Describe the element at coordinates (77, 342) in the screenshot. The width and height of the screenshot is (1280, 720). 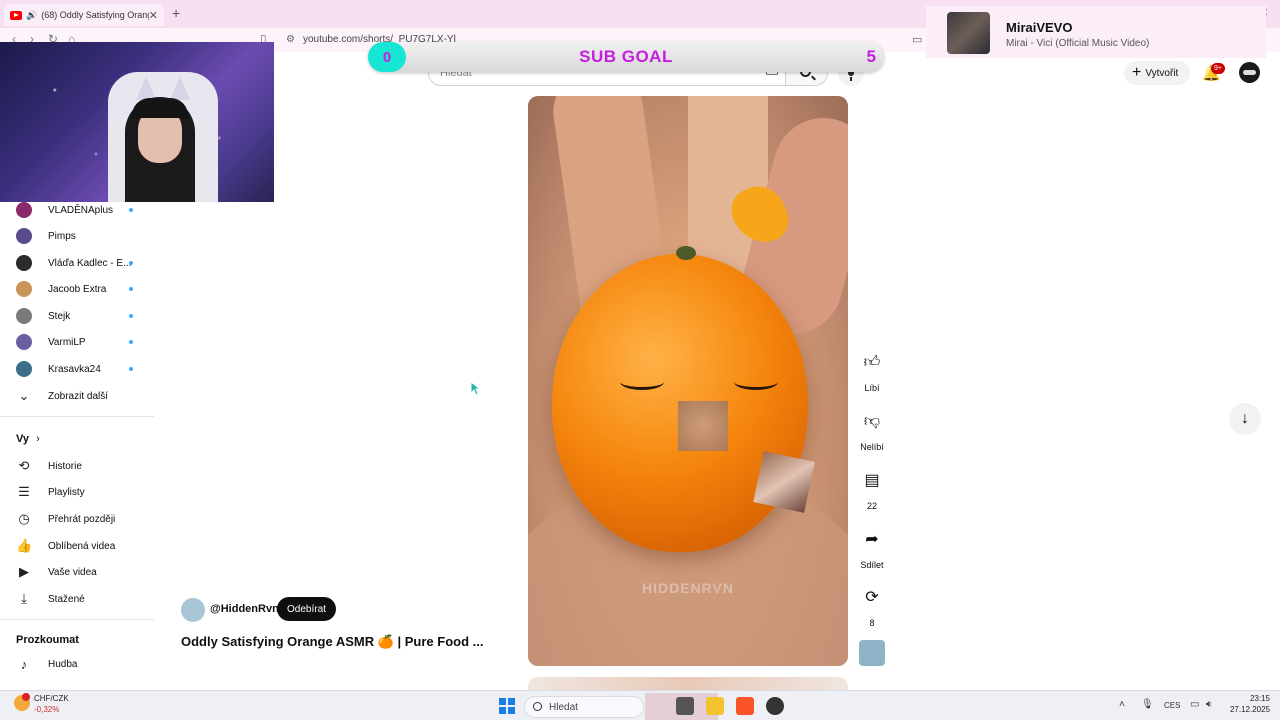
I see `sidebar-item-varmilp: VarmiLP` at that location.